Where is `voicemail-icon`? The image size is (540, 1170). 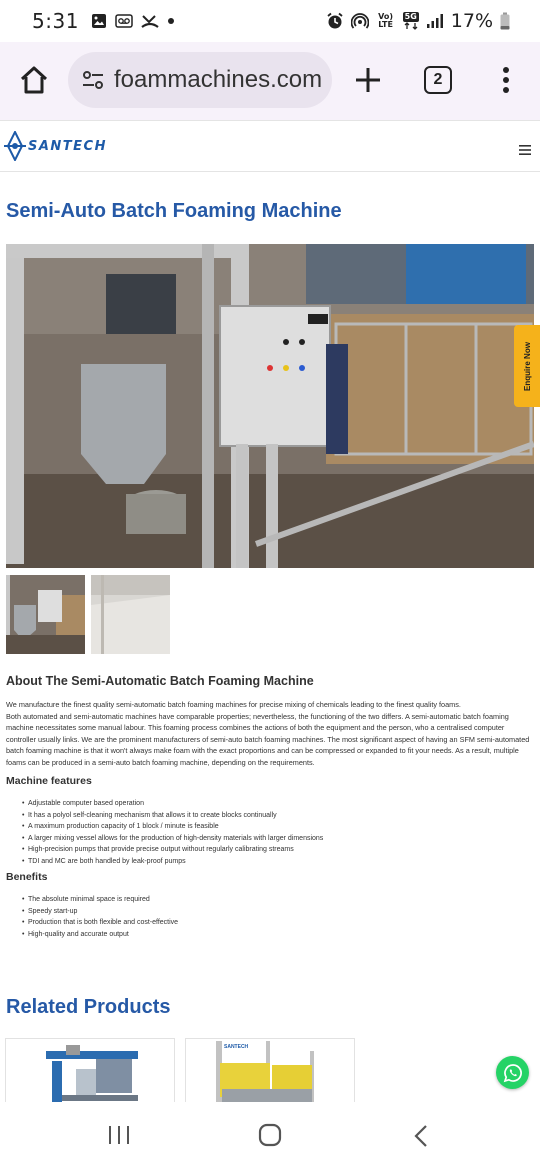
voicemail-icon is located at coordinates (124, 21).